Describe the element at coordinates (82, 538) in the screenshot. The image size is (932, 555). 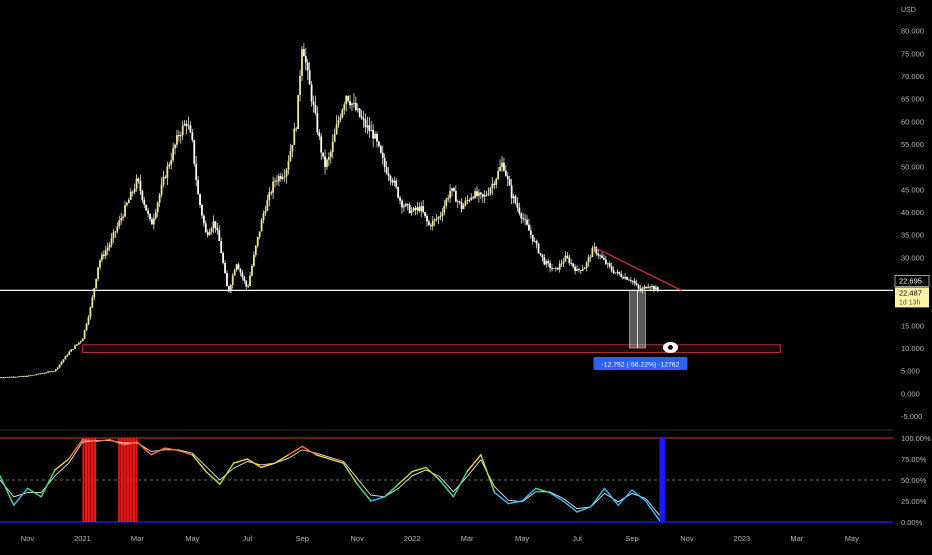
I see `time-tick-label: 2021` at that location.